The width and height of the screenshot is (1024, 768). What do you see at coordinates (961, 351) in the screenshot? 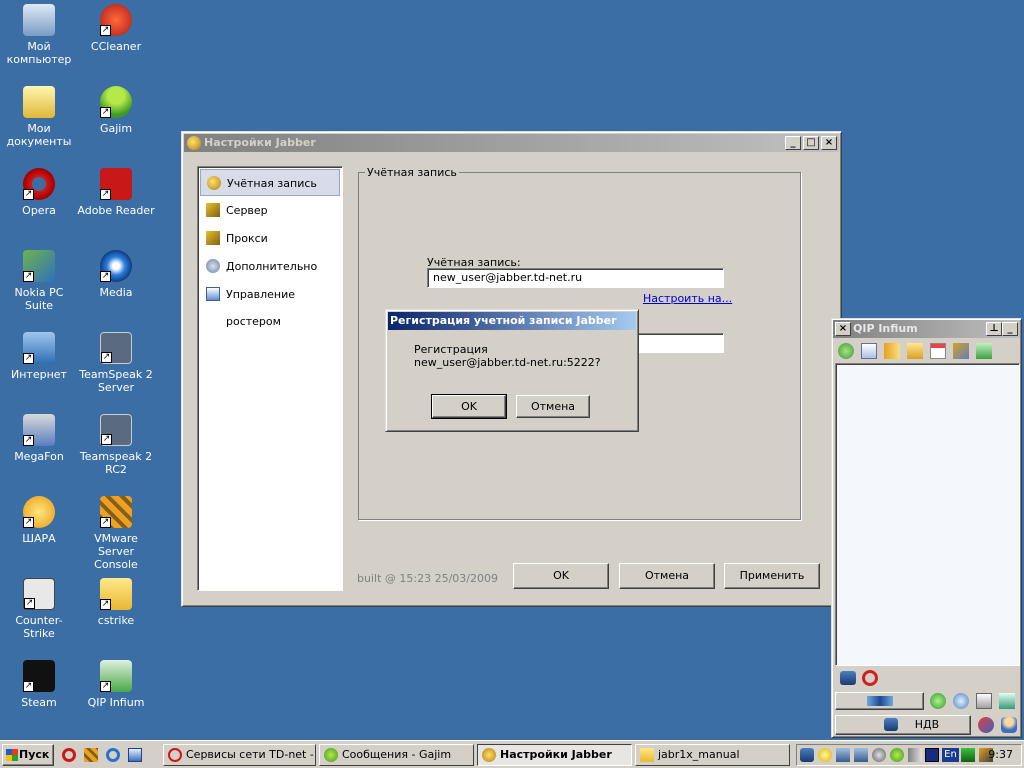
I see `tools-icon` at bounding box center [961, 351].